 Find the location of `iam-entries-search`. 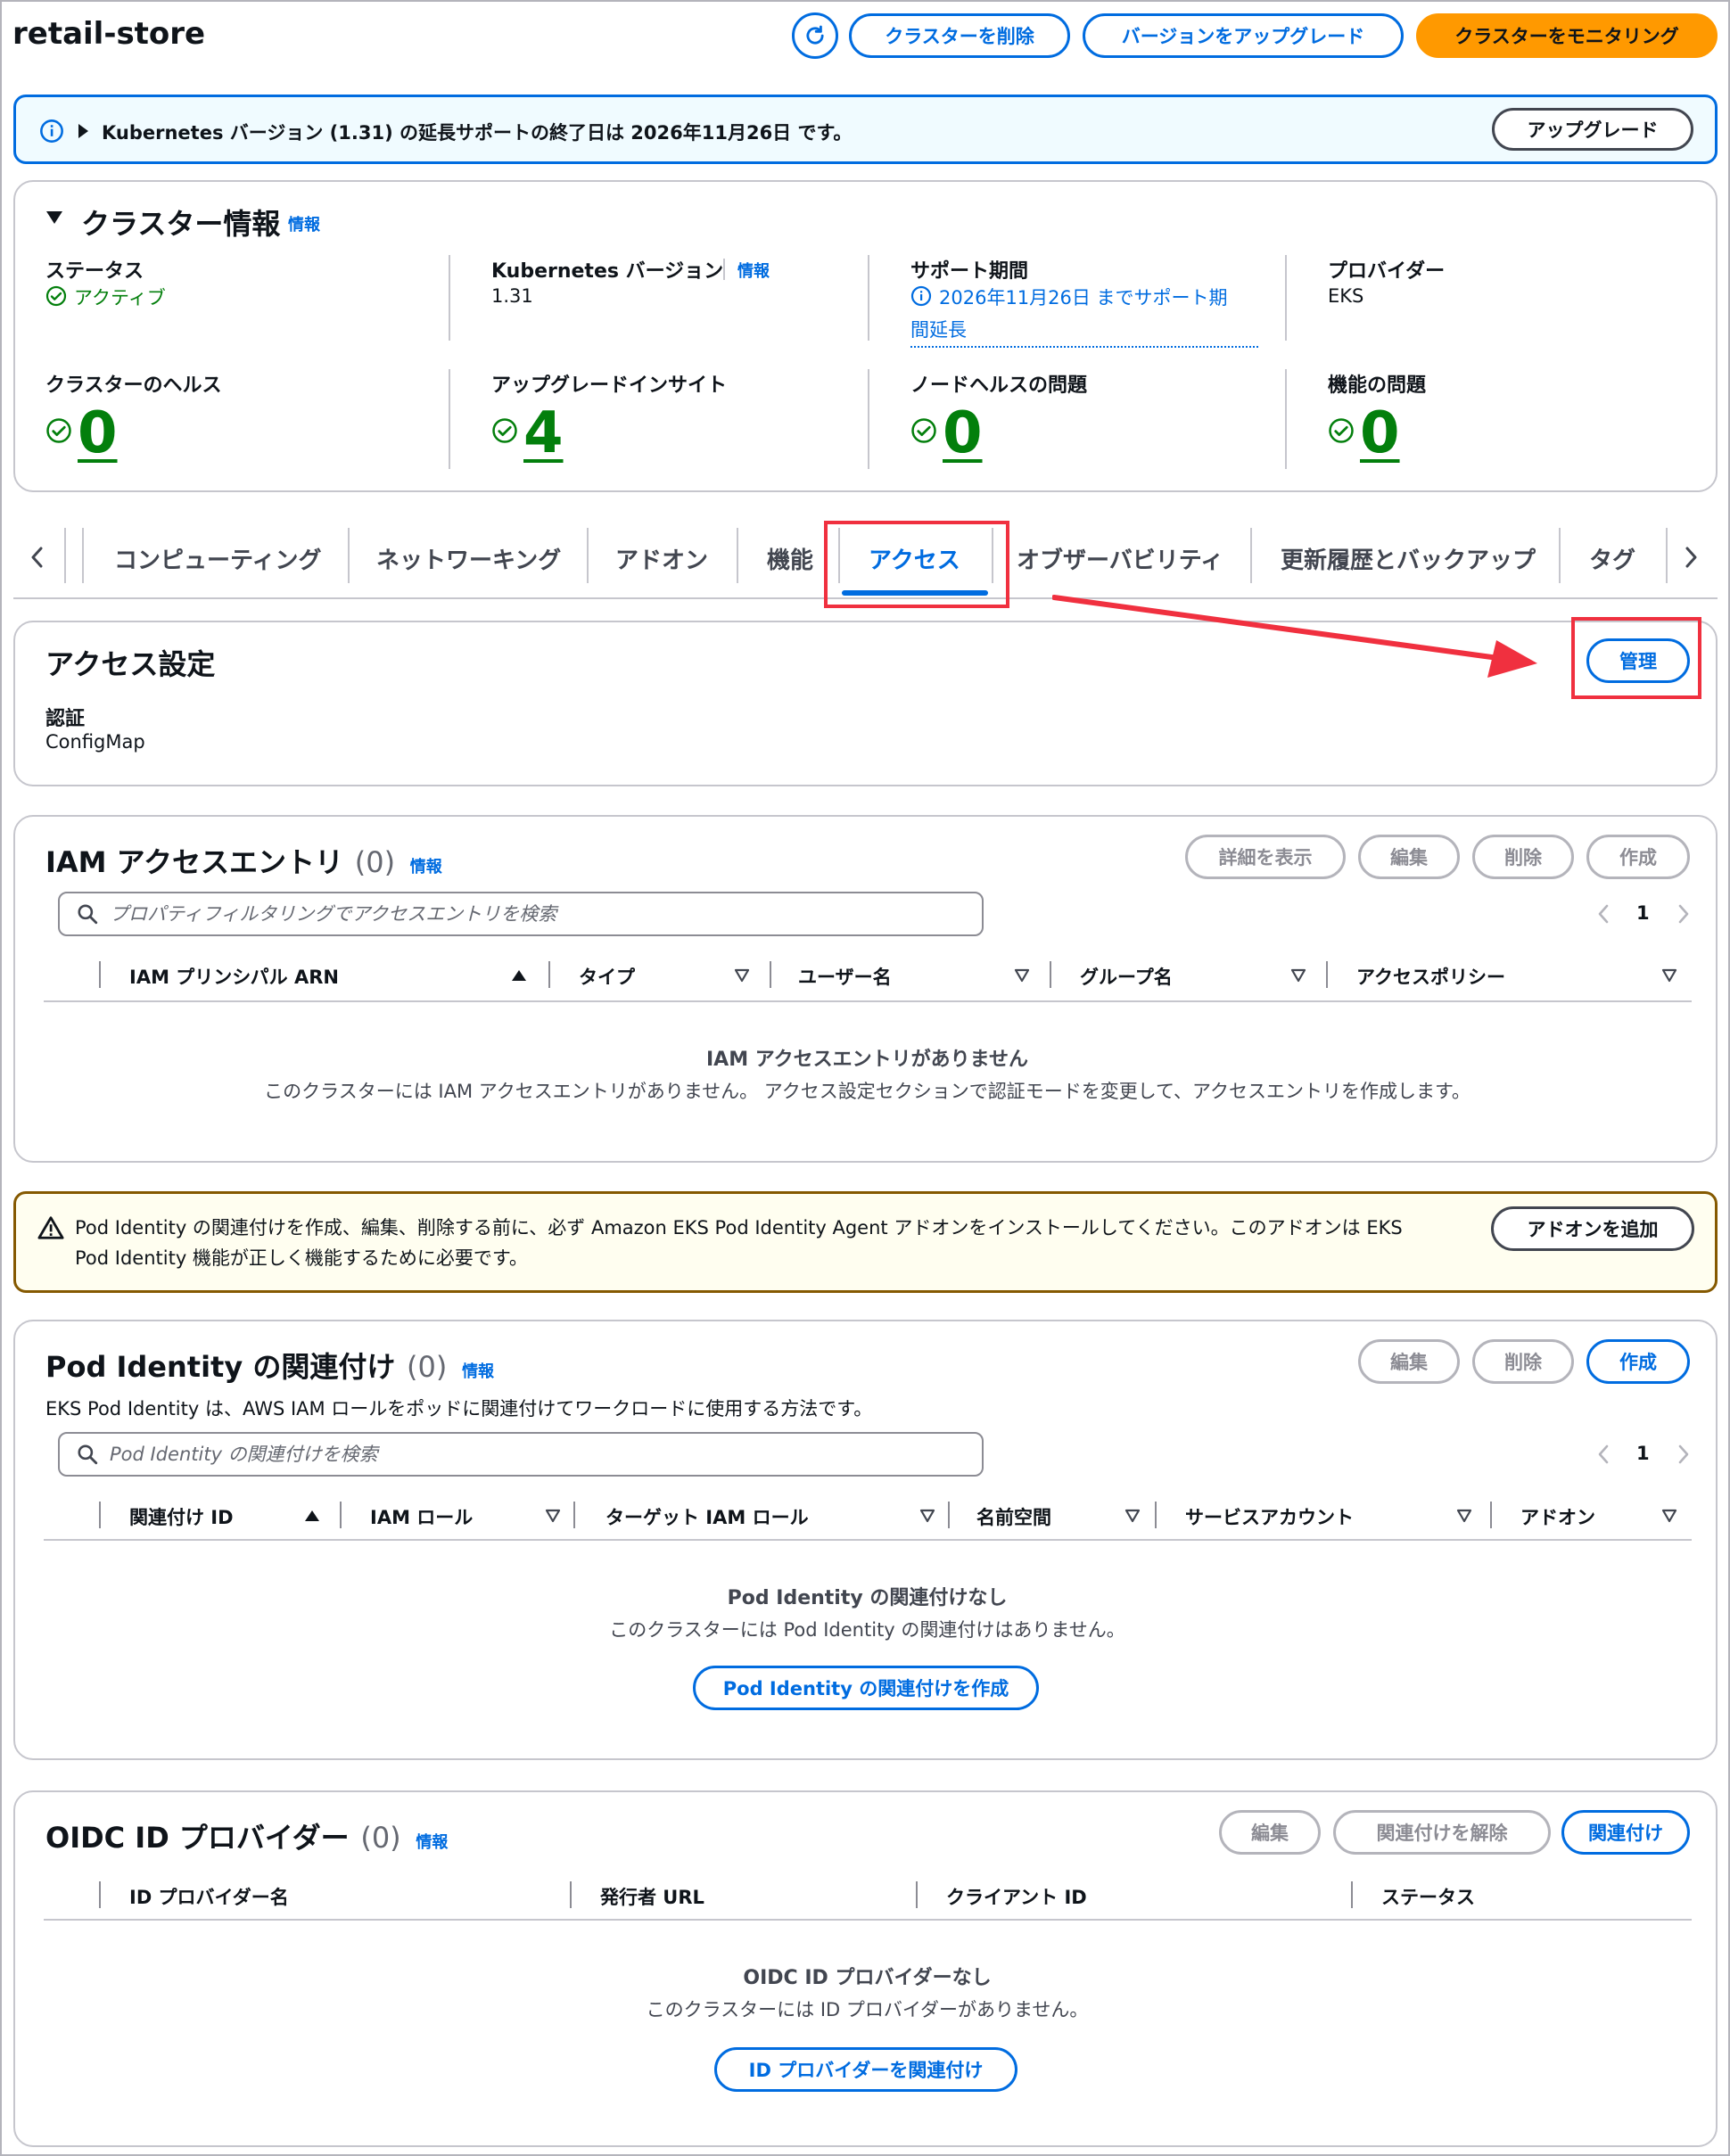

iam-entries-search is located at coordinates (521, 914).